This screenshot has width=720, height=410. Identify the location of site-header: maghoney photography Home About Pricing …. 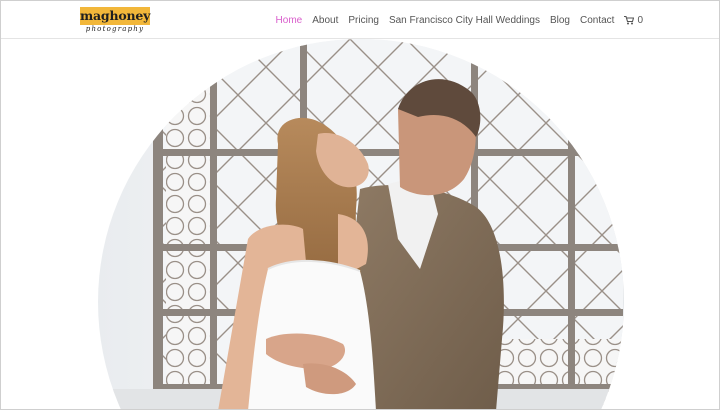
(360, 20).